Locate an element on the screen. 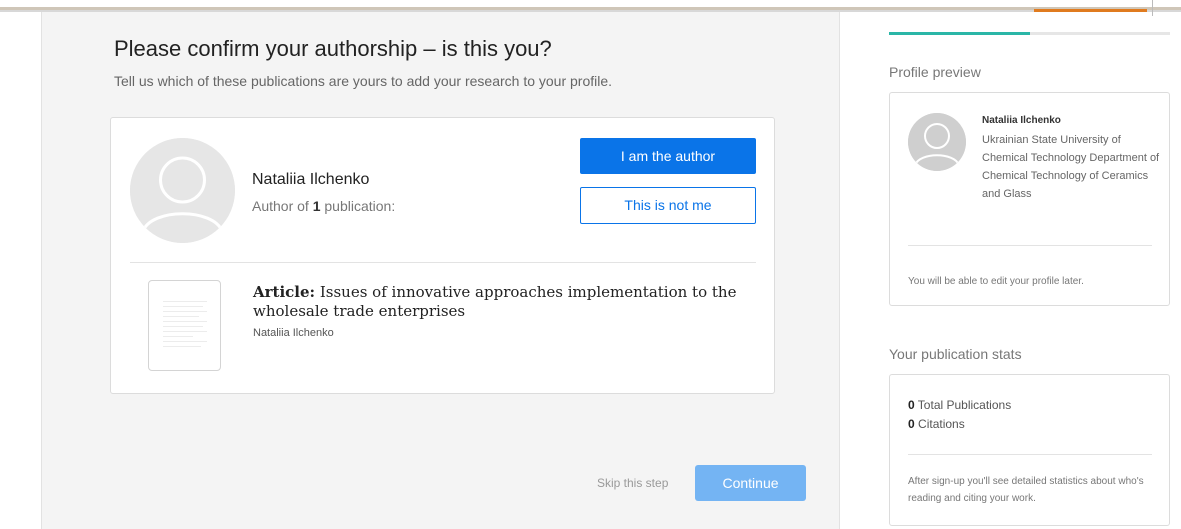 This screenshot has width=1181, height=529. document-thumbnail-icon is located at coordinates (184, 325).